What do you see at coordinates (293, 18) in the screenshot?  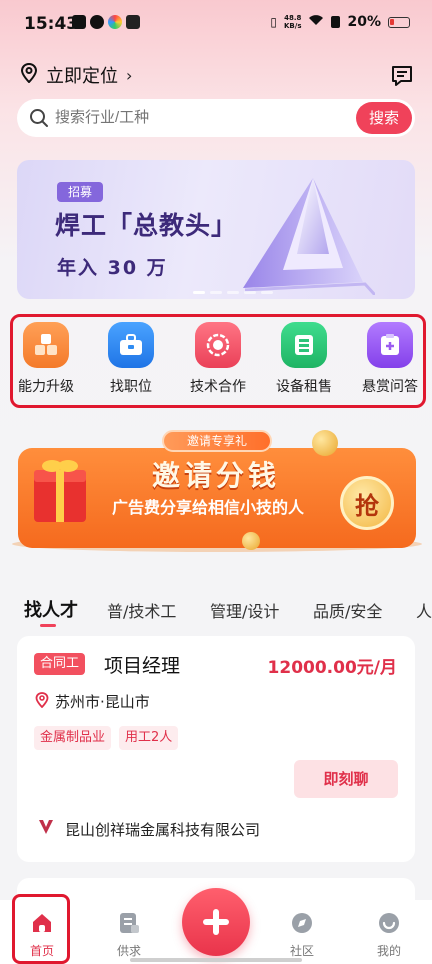 I see `net-speed-value: 48.8` at bounding box center [293, 18].